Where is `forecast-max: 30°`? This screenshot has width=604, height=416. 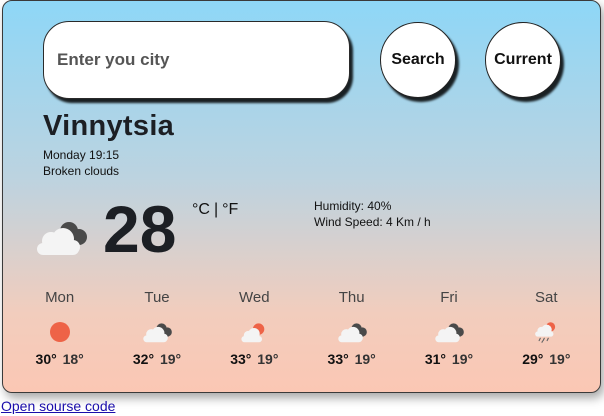
forecast-max: 30° is located at coordinates (46, 359).